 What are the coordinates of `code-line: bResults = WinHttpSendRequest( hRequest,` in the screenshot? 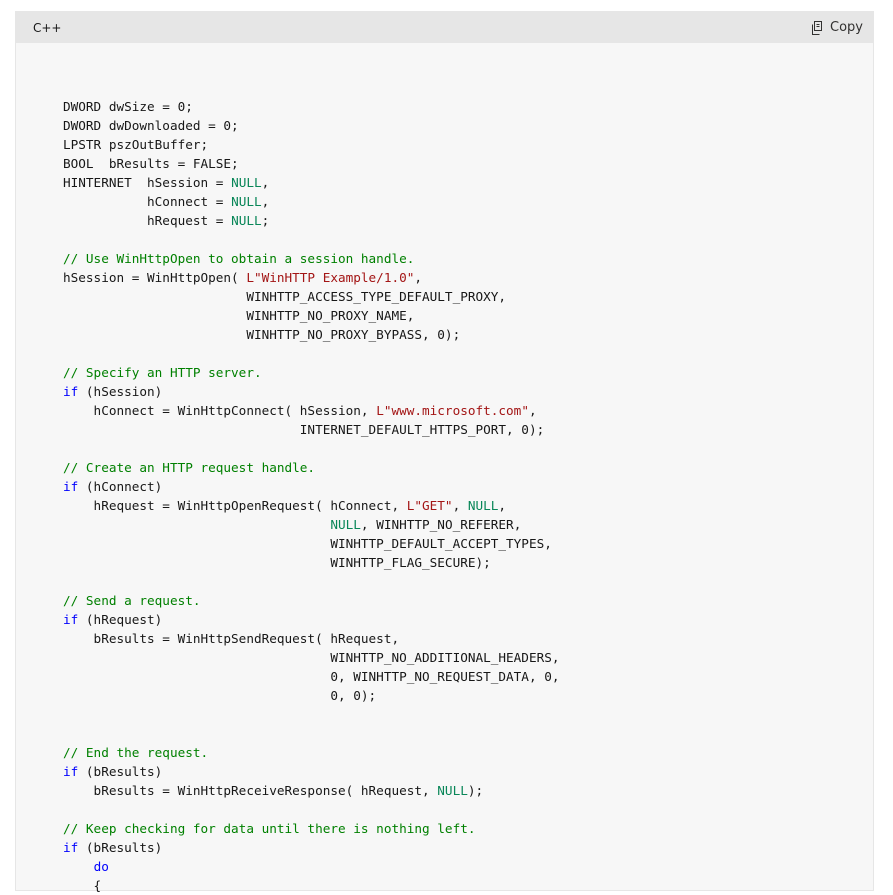 It's located at (468, 638).